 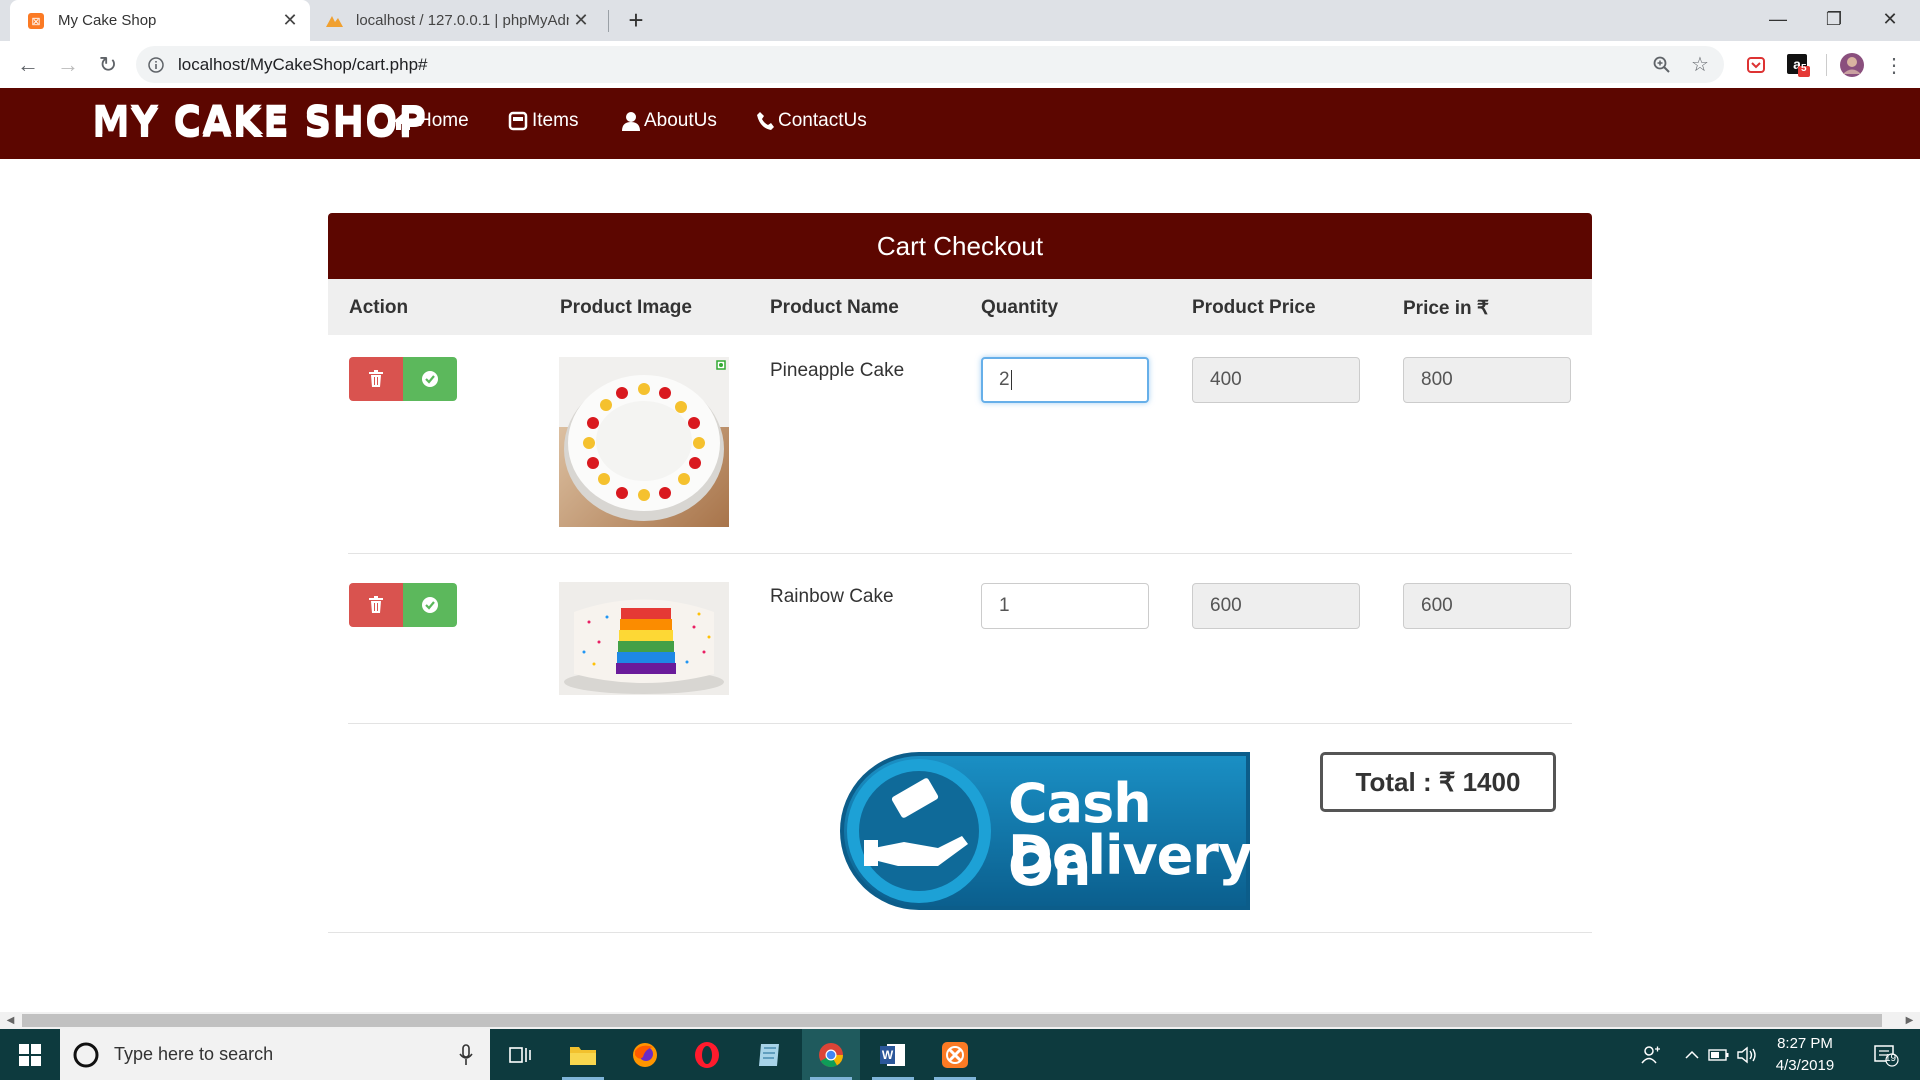 I want to click on column-header: Price in ₹, so click(x=1446, y=308).